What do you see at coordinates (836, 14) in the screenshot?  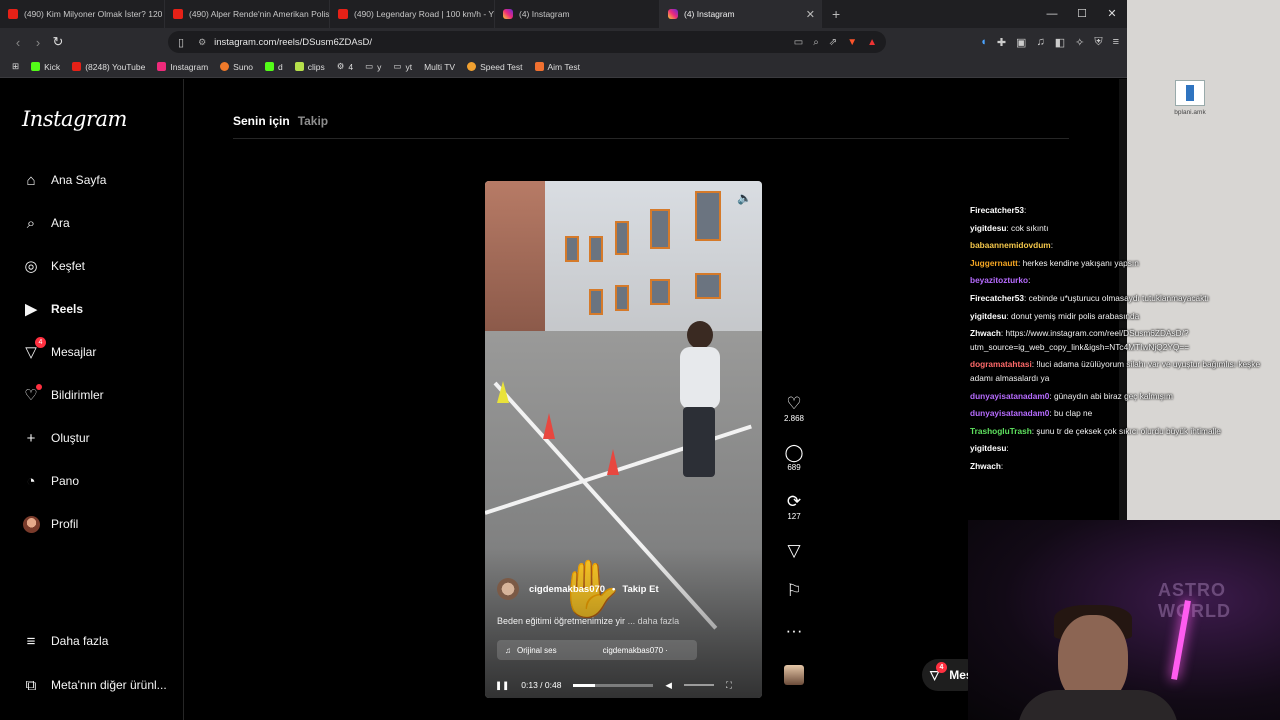 I see `new-tab-button: +` at bounding box center [836, 14].